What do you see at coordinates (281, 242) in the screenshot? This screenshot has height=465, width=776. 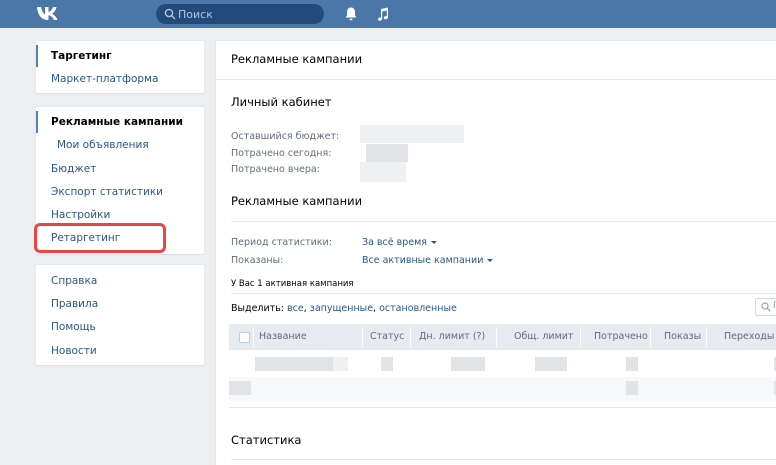 I see `period-label: Период статистики:` at bounding box center [281, 242].